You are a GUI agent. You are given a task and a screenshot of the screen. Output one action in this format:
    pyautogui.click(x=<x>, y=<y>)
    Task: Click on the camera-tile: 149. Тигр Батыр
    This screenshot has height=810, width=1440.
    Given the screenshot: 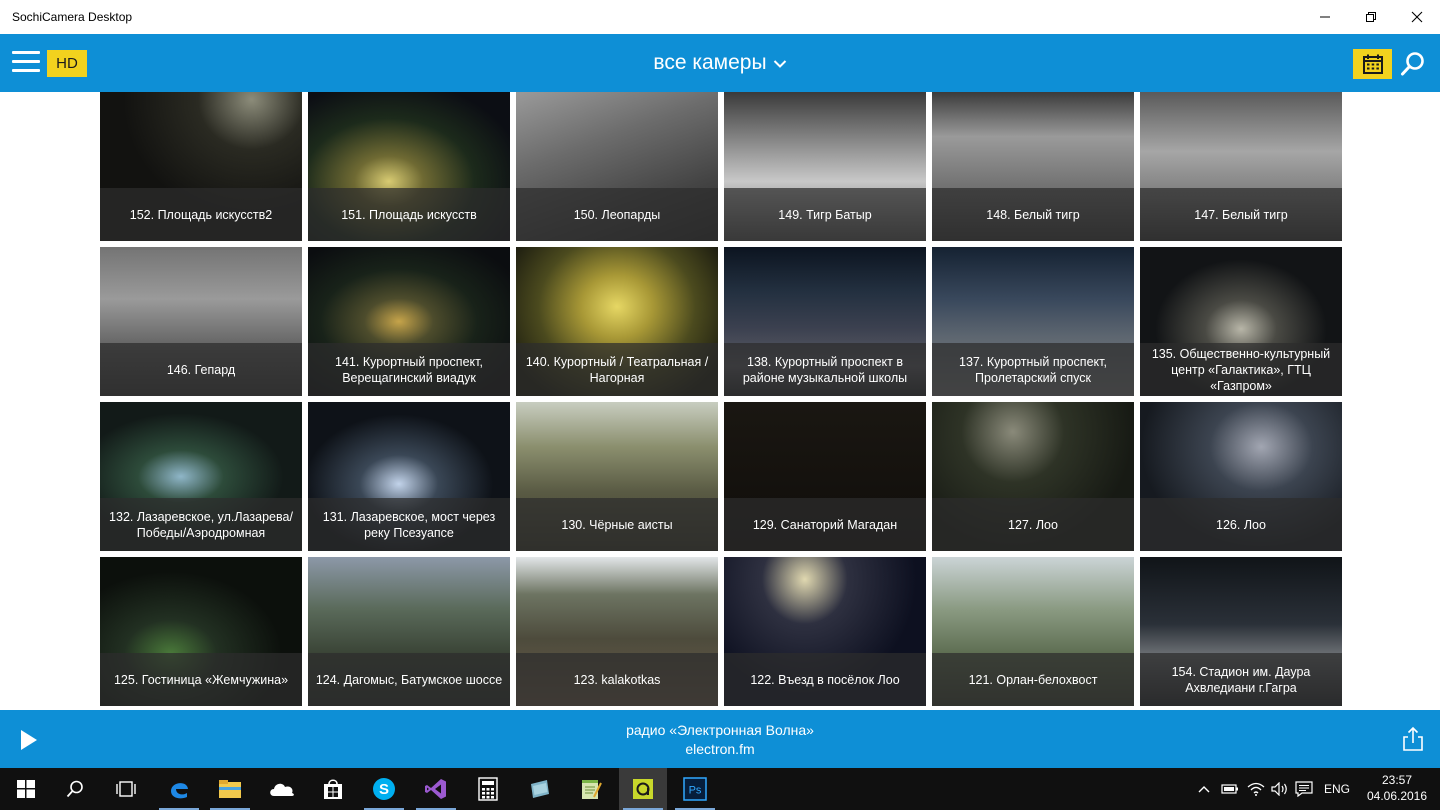 What is the action you would take?
    pyautogui.click(x=825, y=166)
    